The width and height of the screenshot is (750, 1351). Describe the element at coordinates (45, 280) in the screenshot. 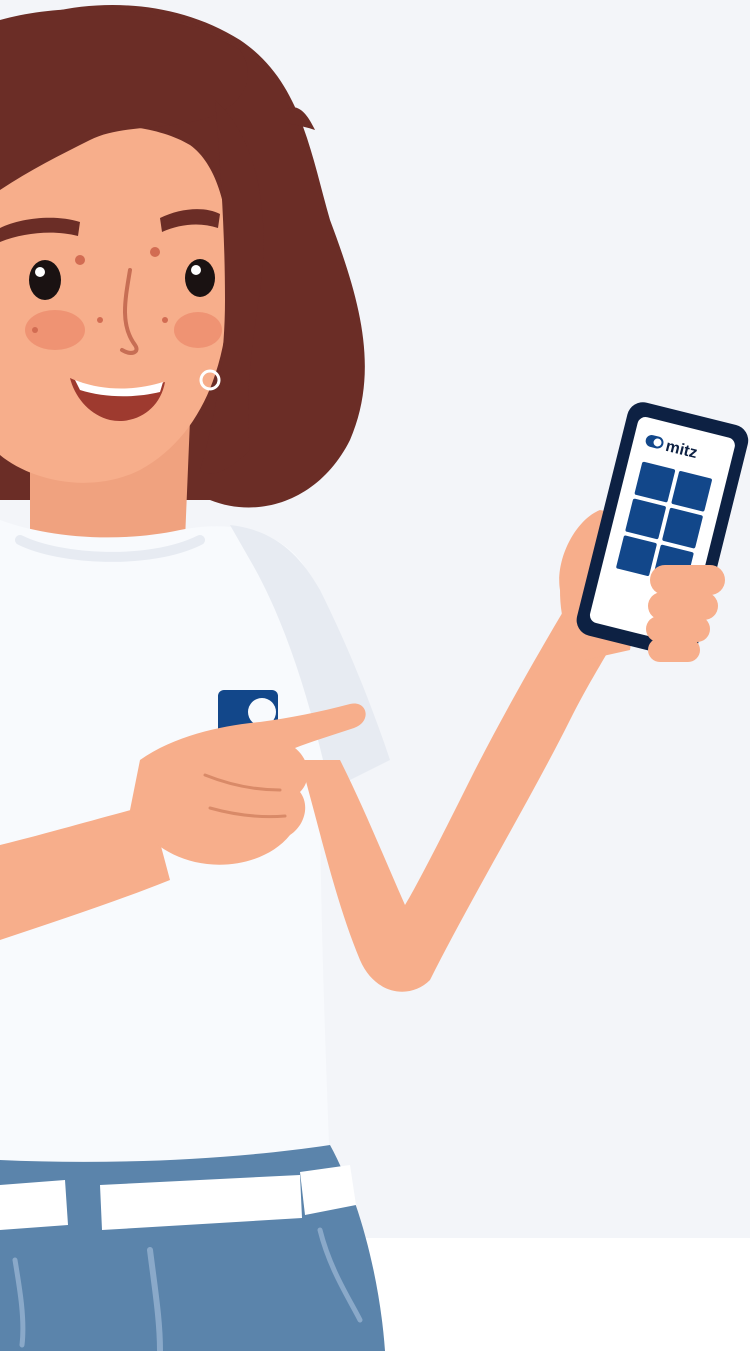

I see `left-eye` at that location.